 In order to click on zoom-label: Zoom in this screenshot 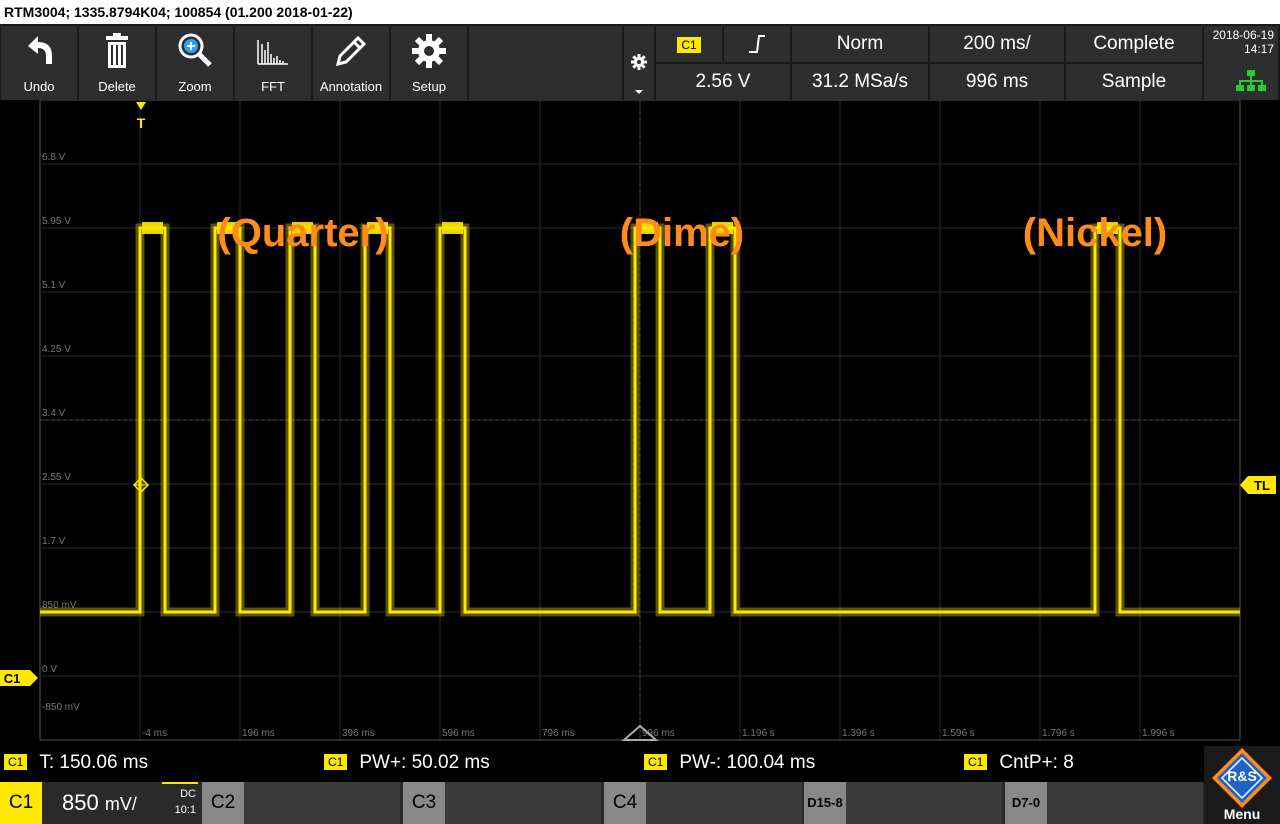, I will do `click(195, 86)`.